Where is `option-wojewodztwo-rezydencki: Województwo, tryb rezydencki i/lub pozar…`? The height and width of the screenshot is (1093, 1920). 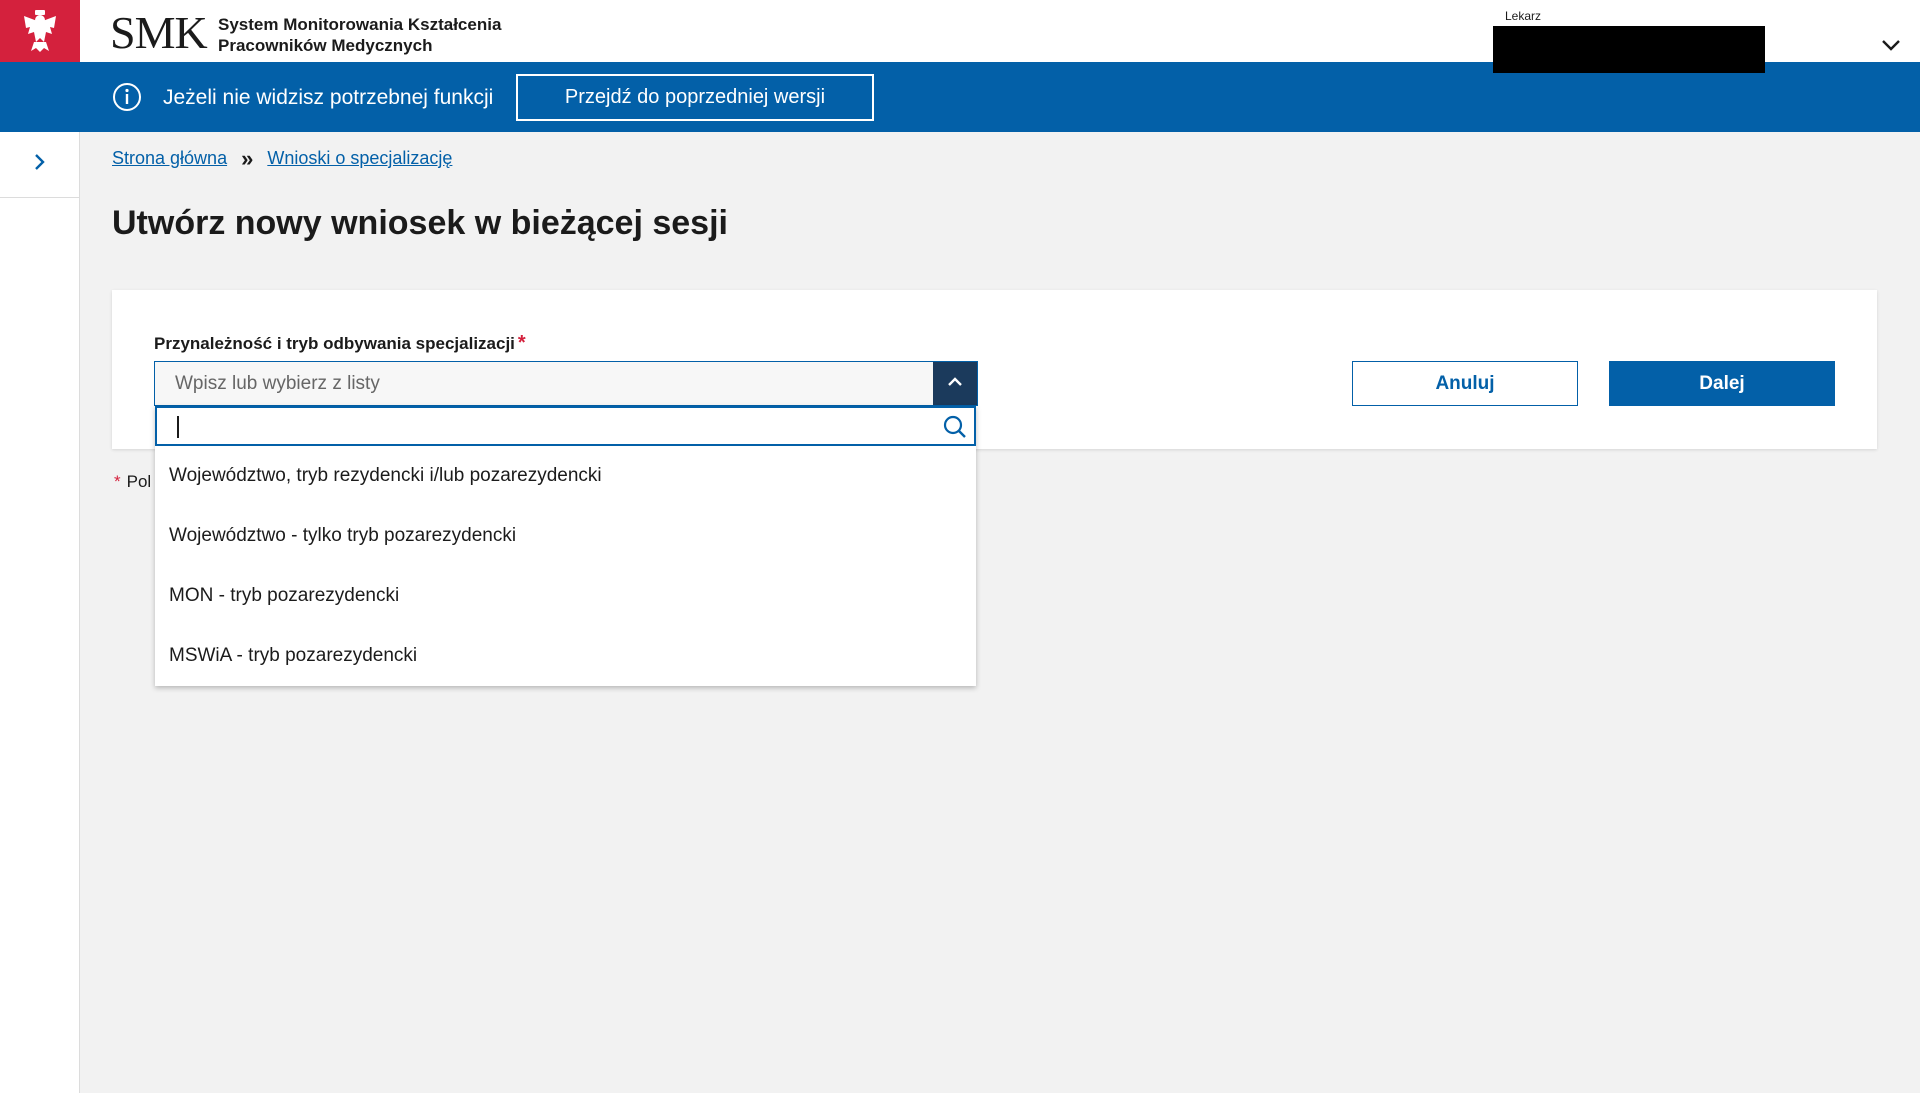 option-wojewodztwo-rezydencki: Województwo, tryb rezydencki i/lub pozar… is located at coordinates (565, 476).